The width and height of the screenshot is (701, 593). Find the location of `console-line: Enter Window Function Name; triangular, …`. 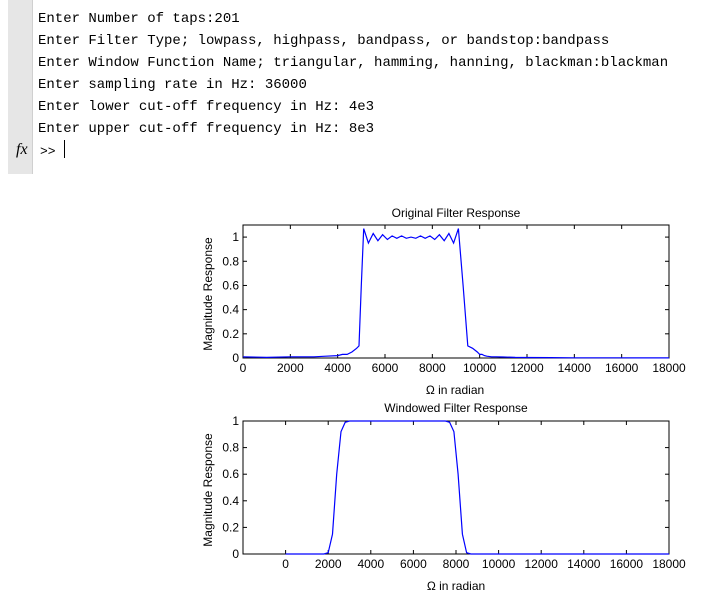

console-line: Enter Window Function Name; triangular, … is located at coordinates (353, 63).